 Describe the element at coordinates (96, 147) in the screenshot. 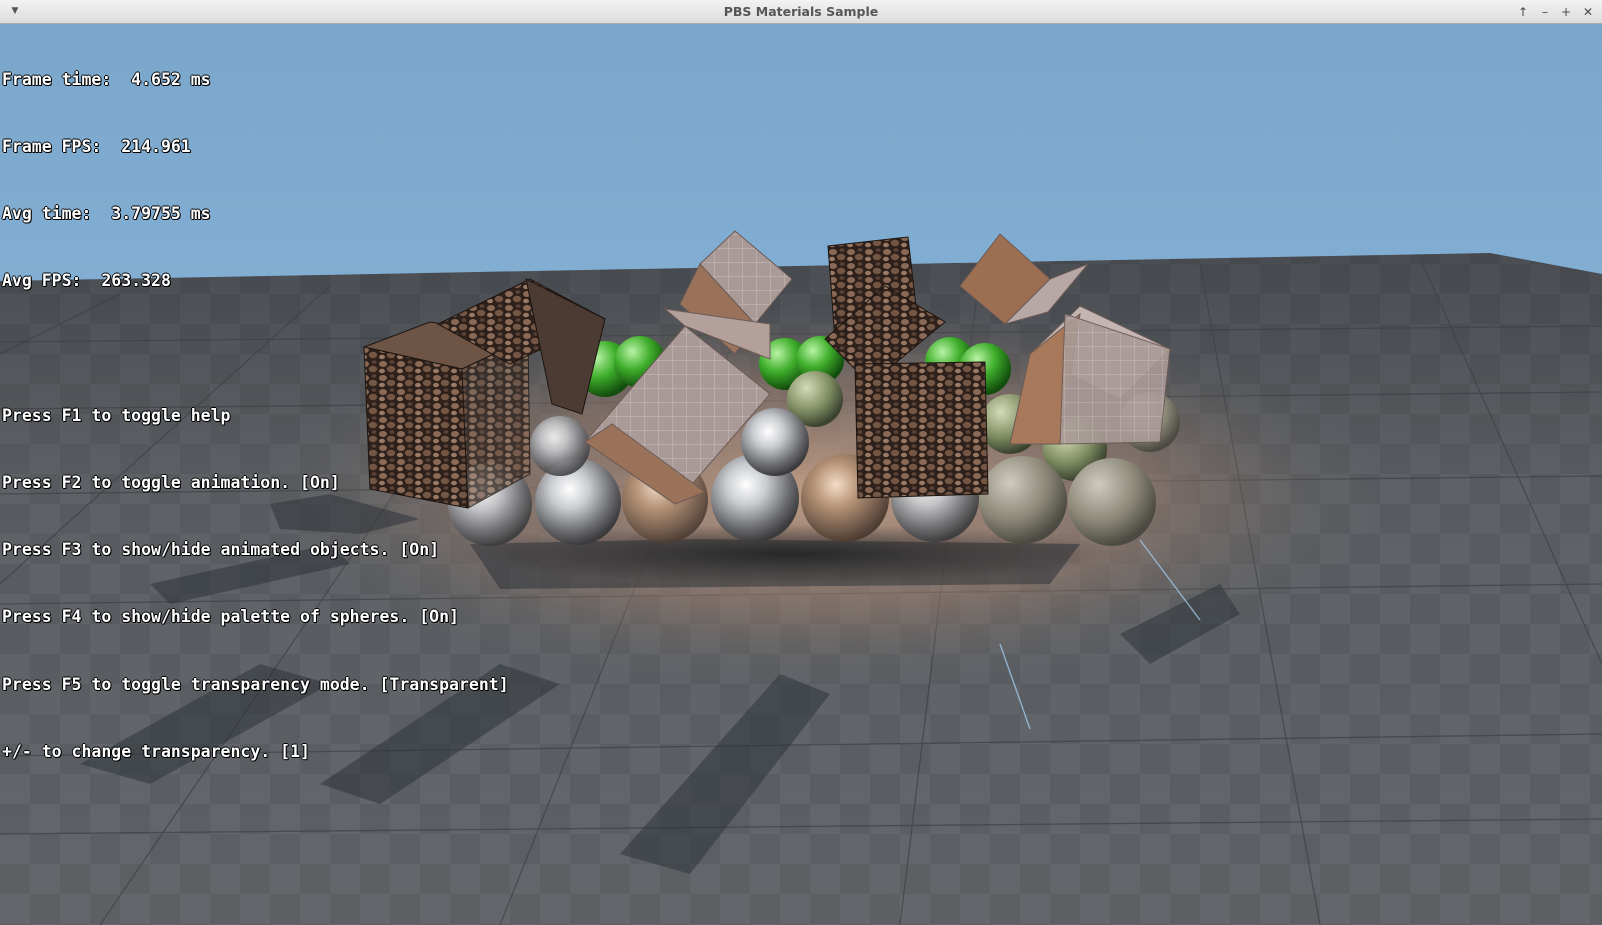

I see `frame-fps-text: Frame FPS: 214.961` at that location.